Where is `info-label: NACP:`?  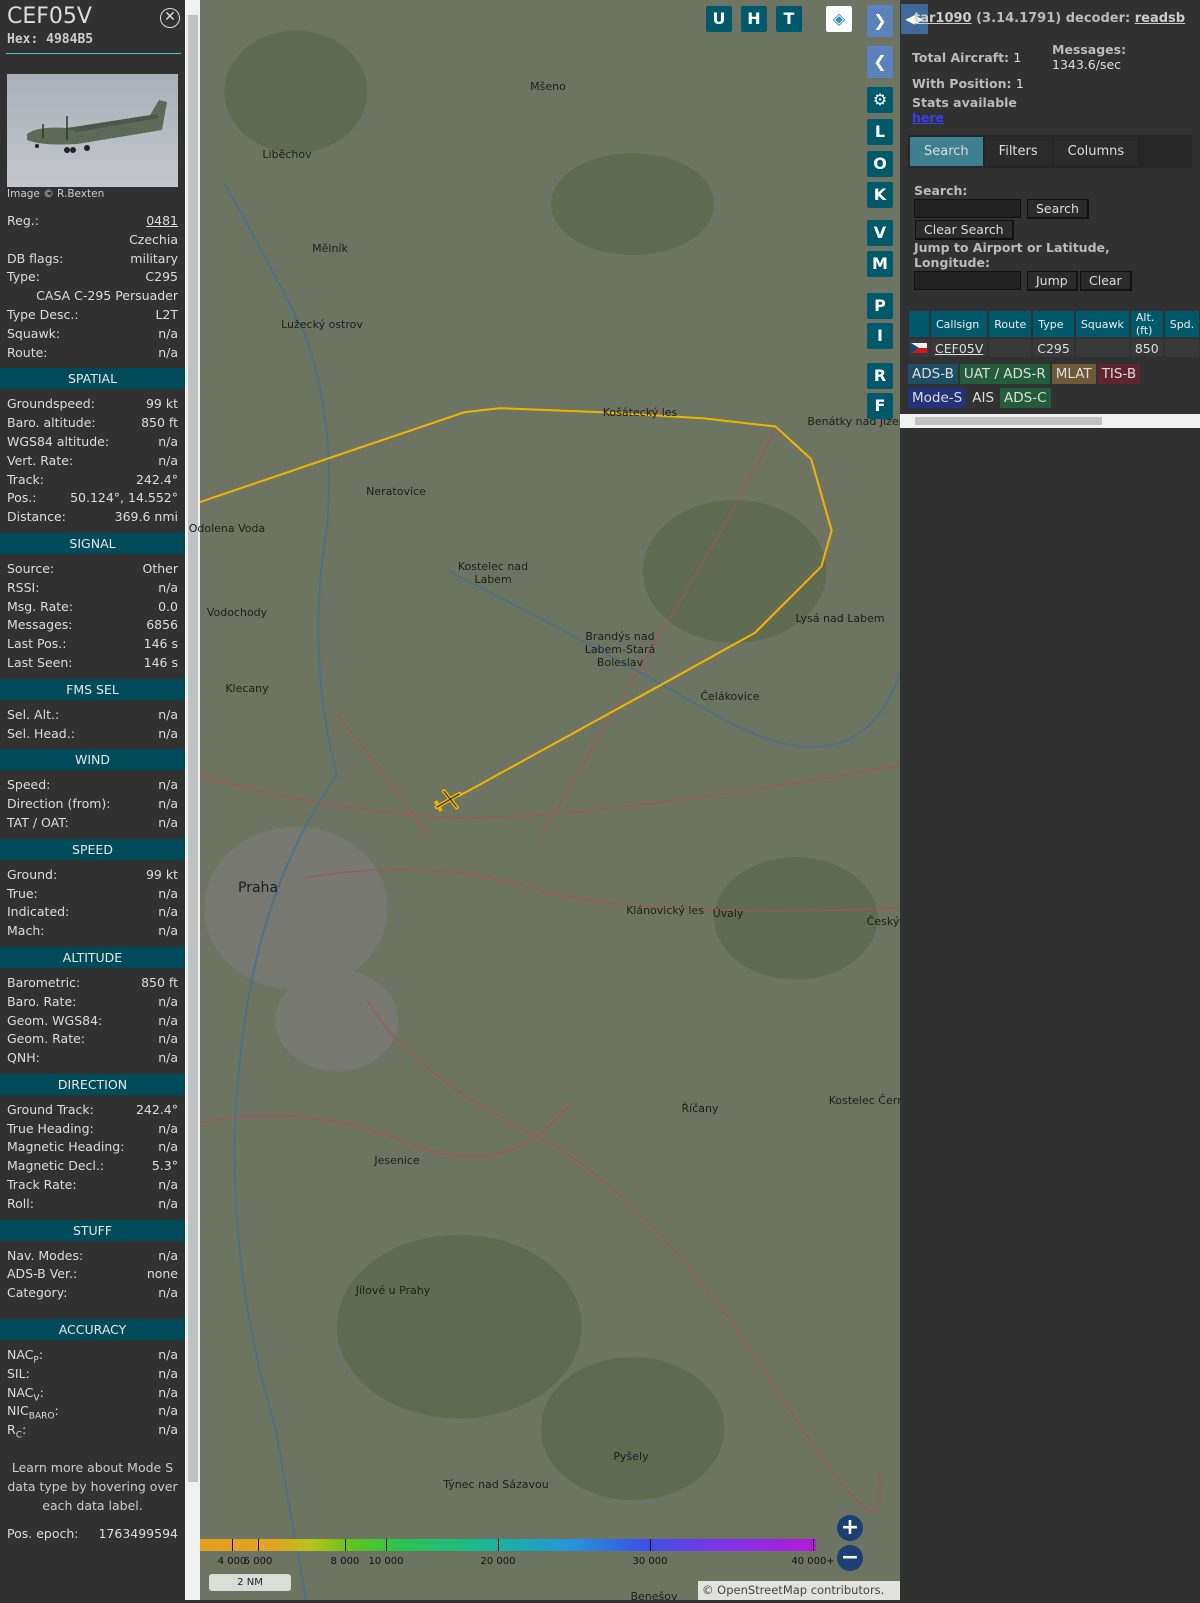
info-label: NACP: is located at coordinates (25, 1356).